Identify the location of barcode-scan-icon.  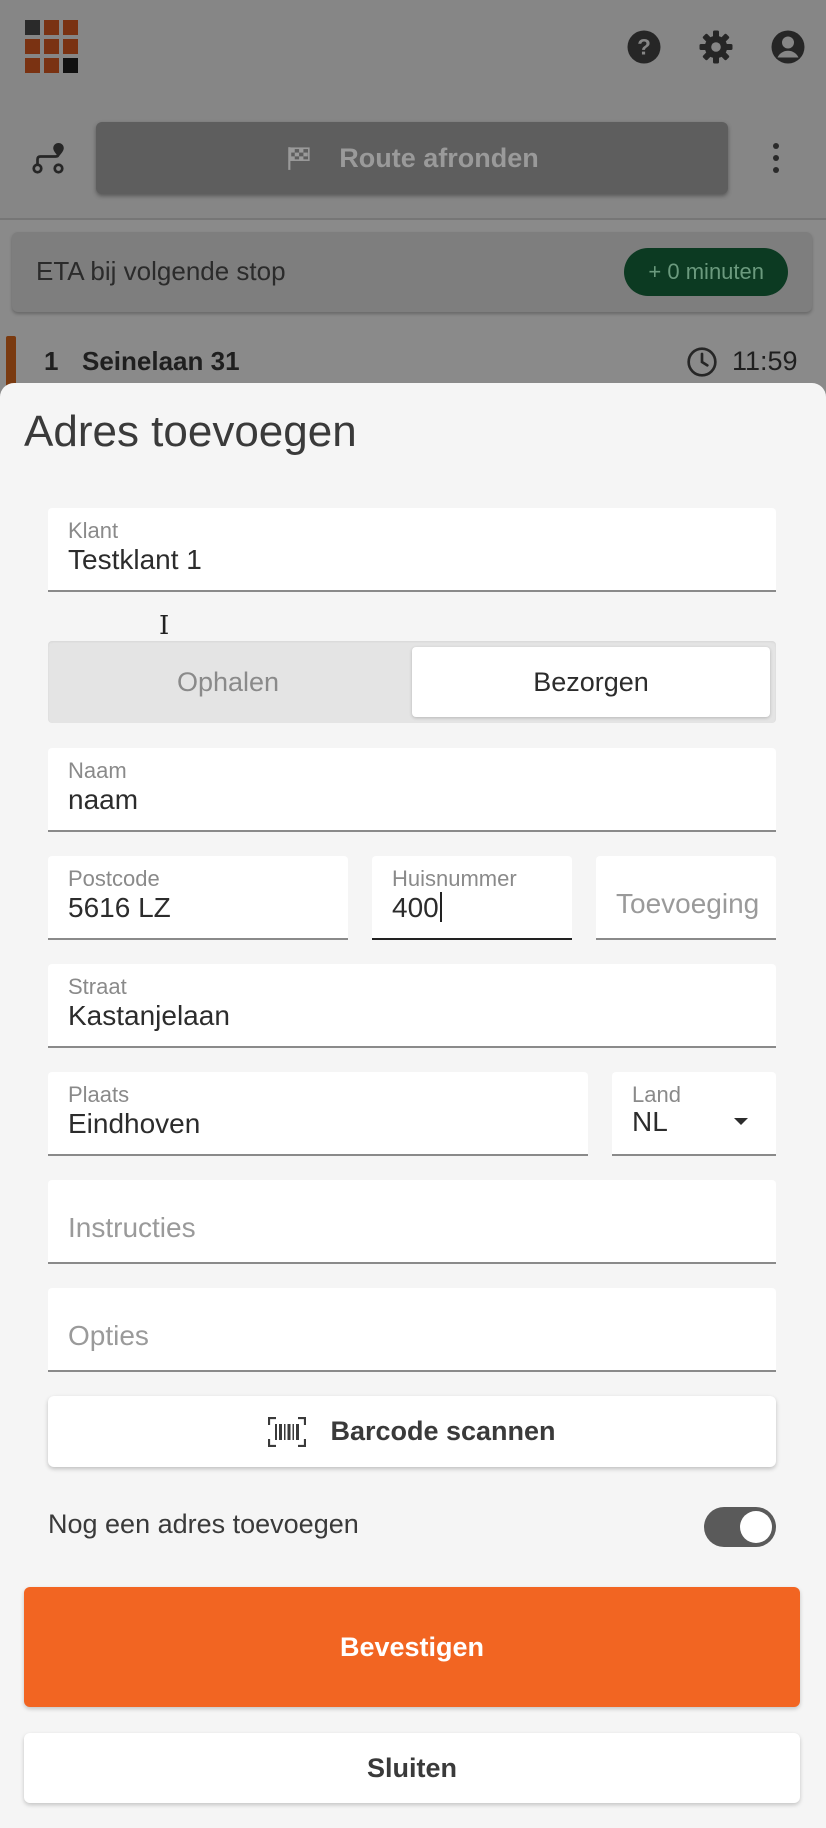
(287, 1431).